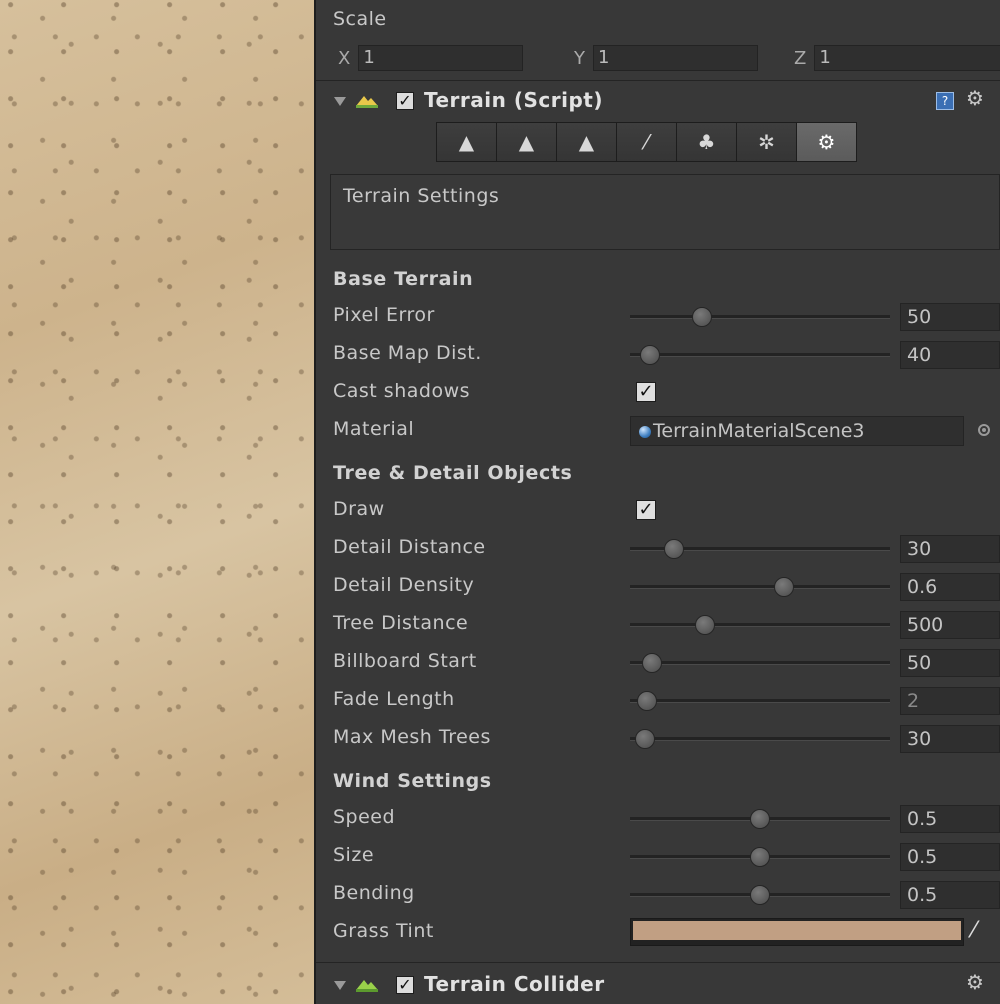 This screenshot has width=1000, height=1004. I want to click on base-map-dist-slider, so click(760, 355).